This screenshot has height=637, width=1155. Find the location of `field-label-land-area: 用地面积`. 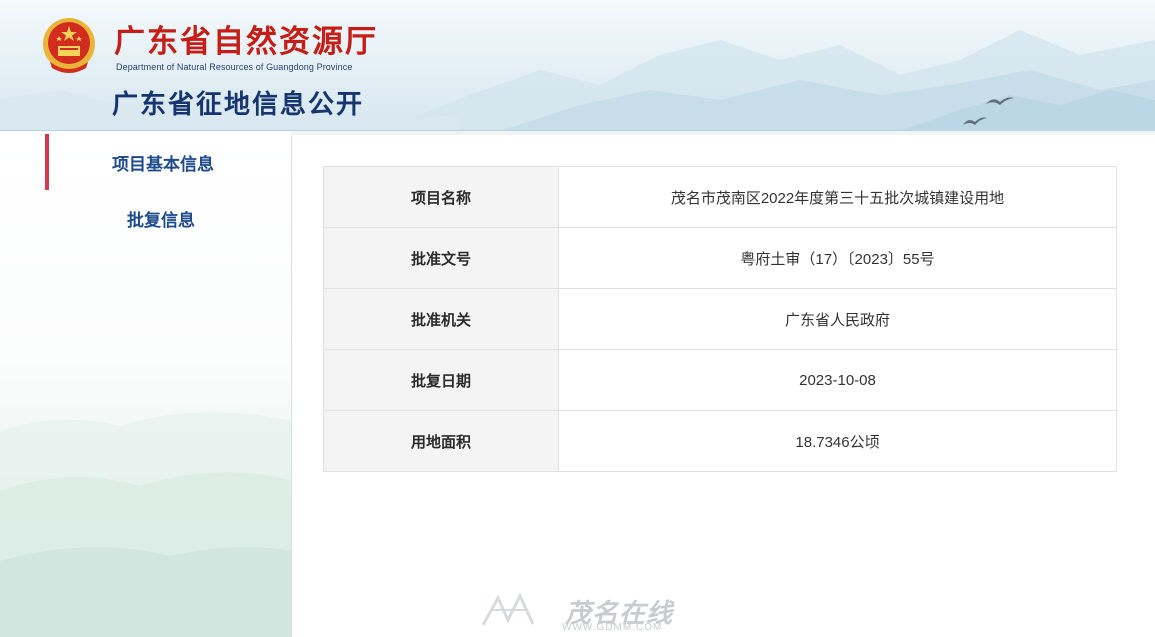

field-label-land-area: 用地面积 is located at coordinates (441, 441).